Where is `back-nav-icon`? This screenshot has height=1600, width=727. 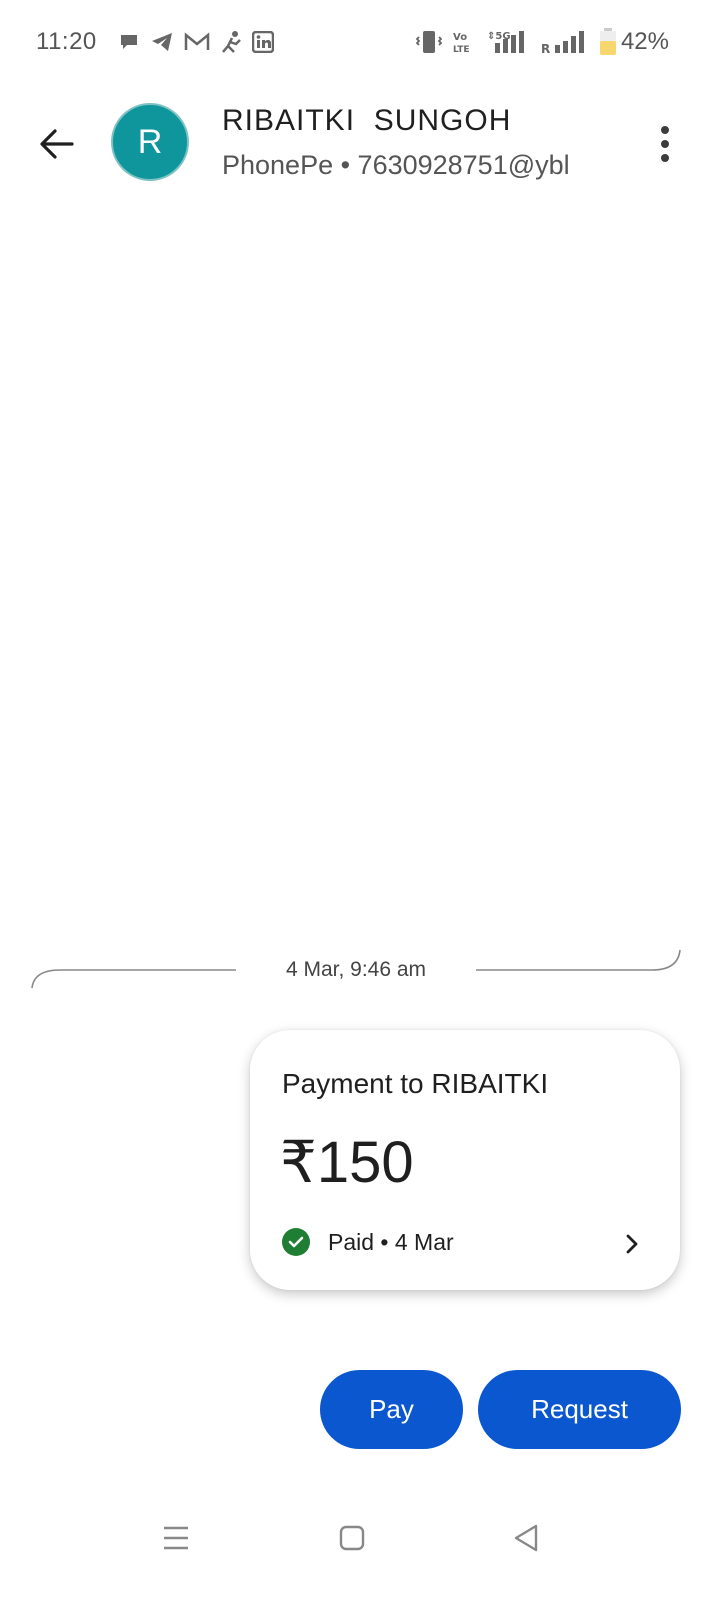 back-nav-icon is located at coordinates (526, 1538).